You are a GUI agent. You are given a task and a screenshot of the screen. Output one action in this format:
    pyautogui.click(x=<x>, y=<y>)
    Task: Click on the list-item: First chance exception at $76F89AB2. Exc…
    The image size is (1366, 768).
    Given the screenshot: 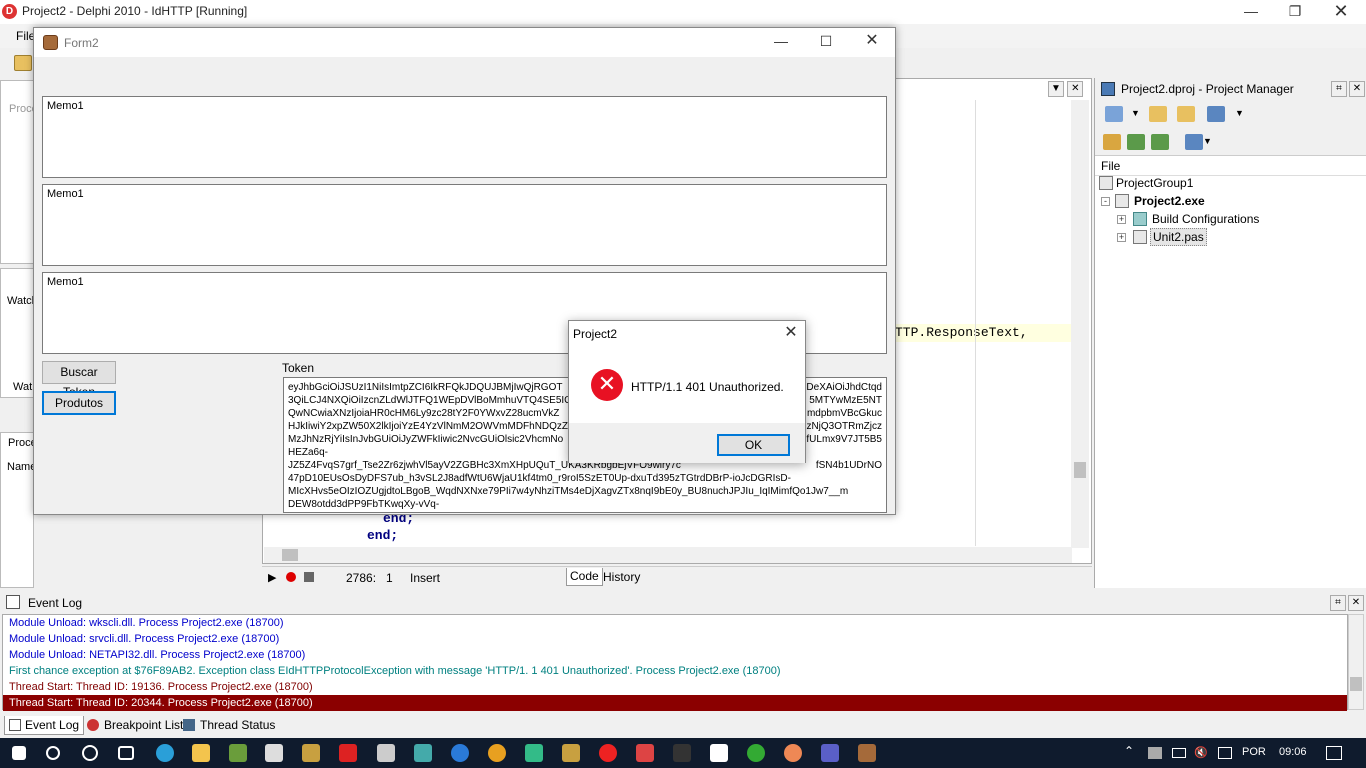 What is the action you would take?
    pyautogui.click(x=678, y=671)
    